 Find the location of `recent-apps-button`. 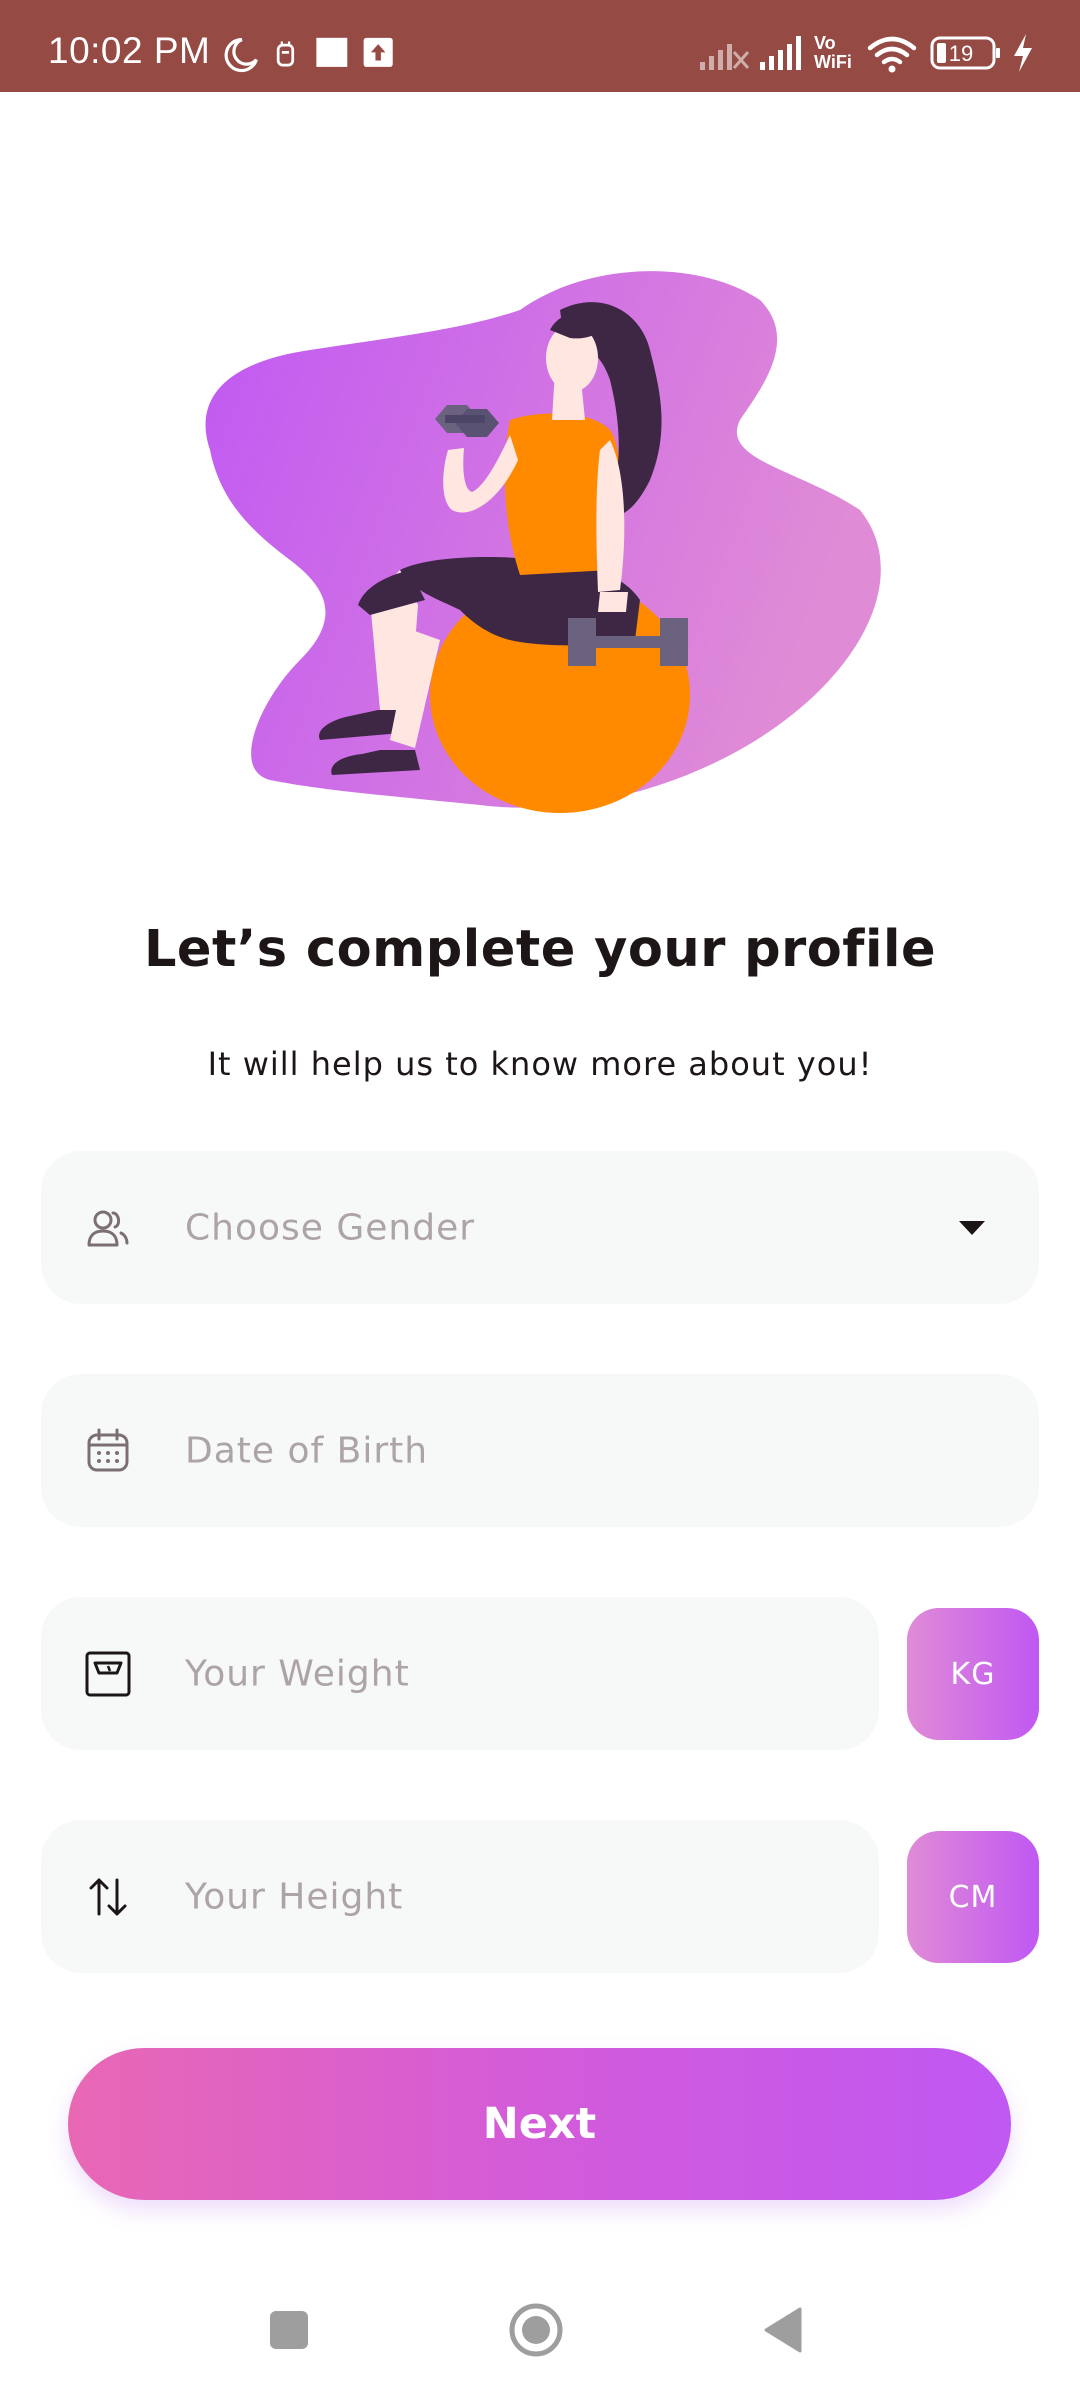

recent-apps-button is located at coordinates (289, 2330).